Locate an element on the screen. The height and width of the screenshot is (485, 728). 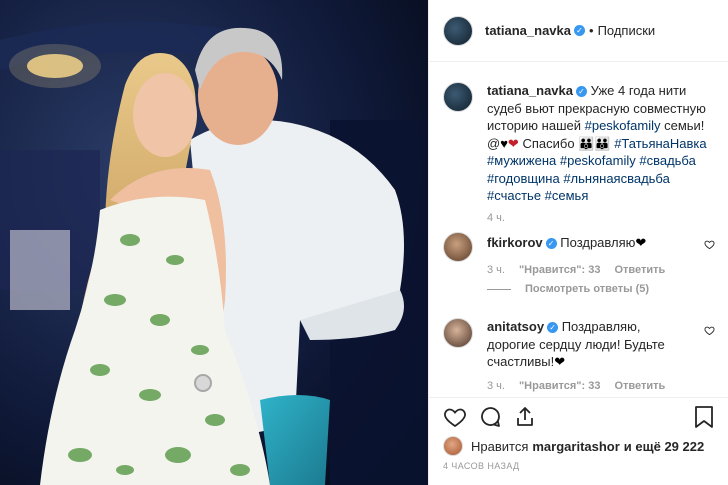
follow-status-button: Подписки is located at coordinates (627, 30).